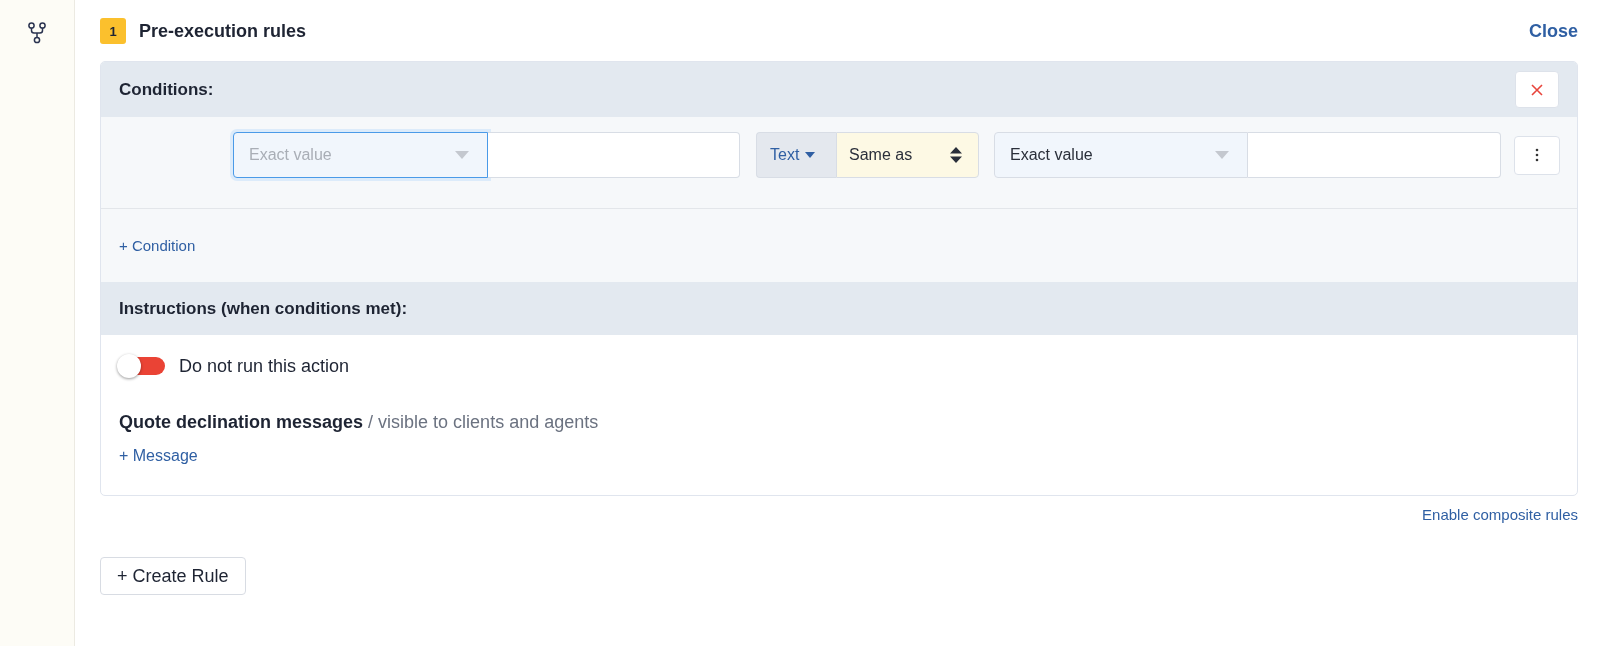 The image size is (1600, 646). Describe the element at coordinates (241, 422) in the screenshot. I see `messages-title: Quote declination messages` at that location.